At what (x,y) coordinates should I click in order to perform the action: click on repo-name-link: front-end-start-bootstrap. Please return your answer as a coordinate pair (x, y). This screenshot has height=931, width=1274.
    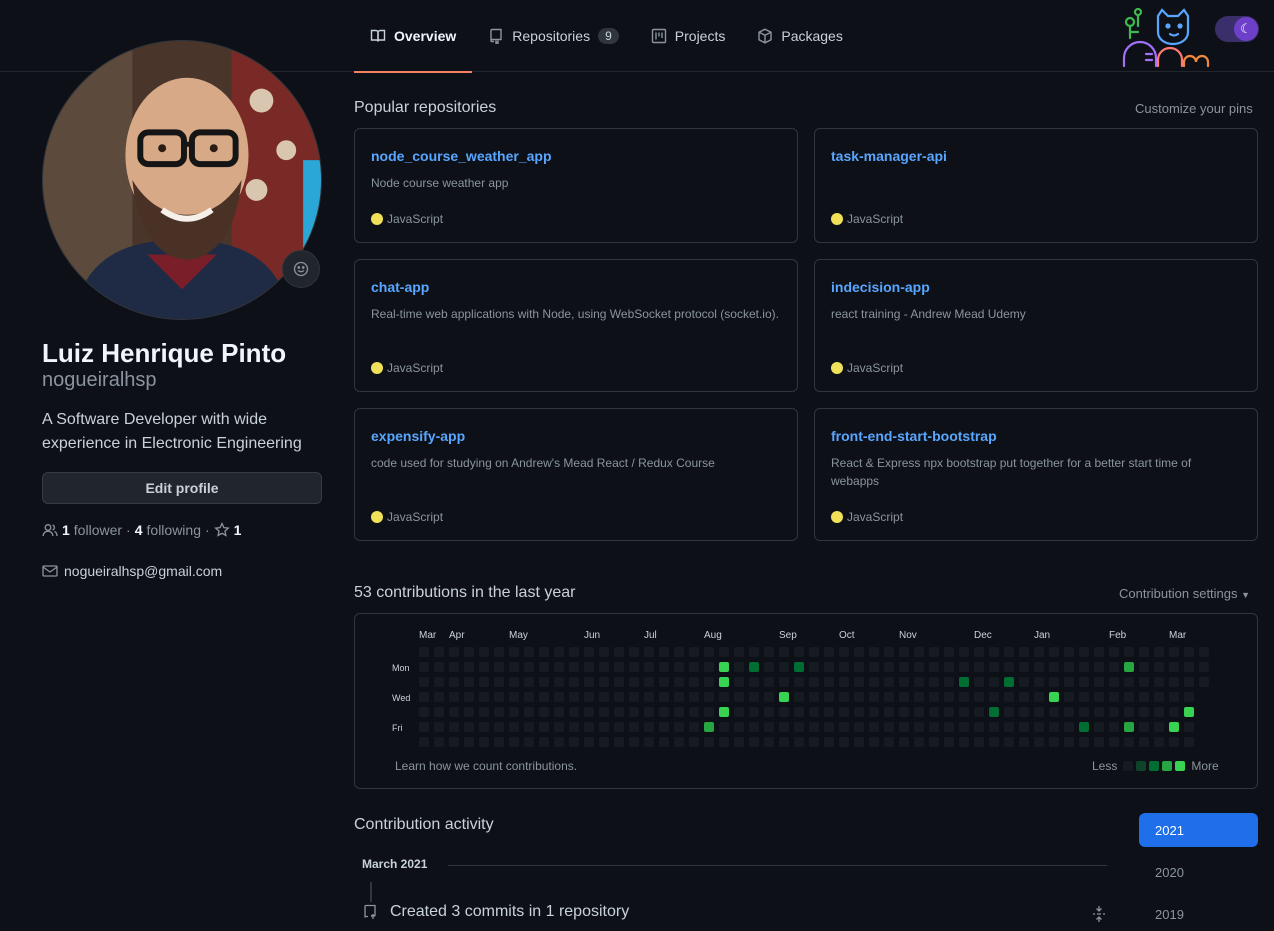
    Looking at the image, I should click on (914, 436).